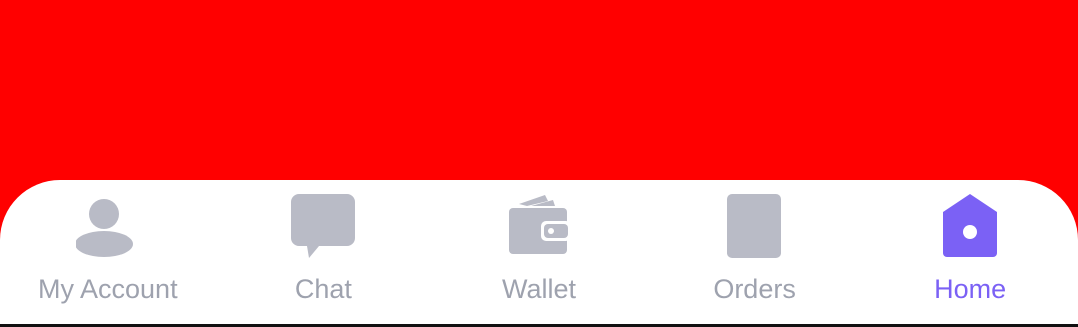 This screenshot has width=1078, height=327. What do you see at coordinates (323, 289) in the screenshot?
I see `nav-label-chat: Chat` at bounding box center [323, 289].